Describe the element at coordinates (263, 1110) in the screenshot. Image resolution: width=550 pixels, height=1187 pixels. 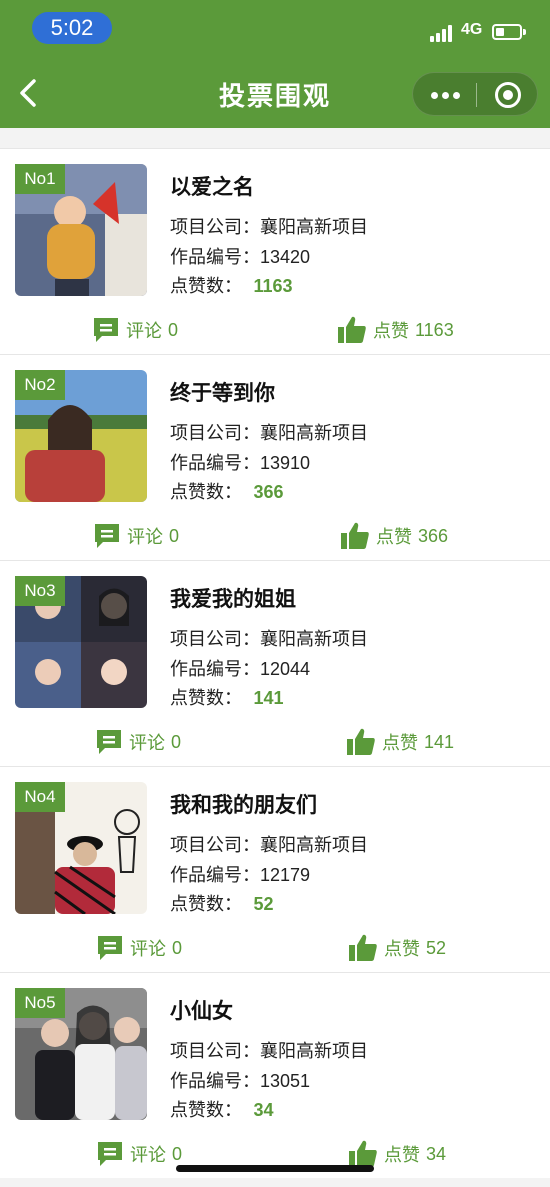
I see `likes-value: 34` at that location.